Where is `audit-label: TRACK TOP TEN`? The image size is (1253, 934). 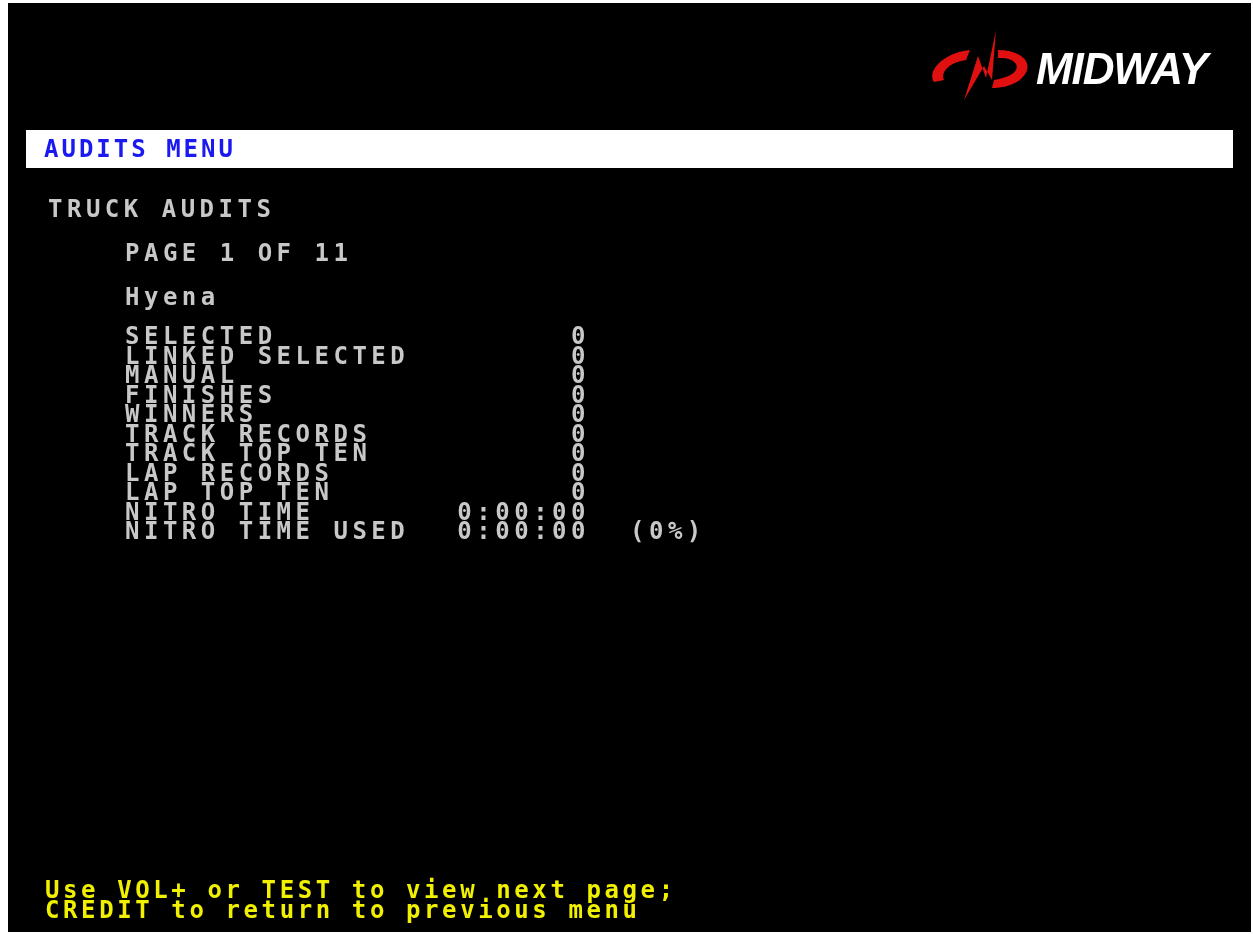 audit-label: TRACK TOP TEN is located at coordinates (249, 454).